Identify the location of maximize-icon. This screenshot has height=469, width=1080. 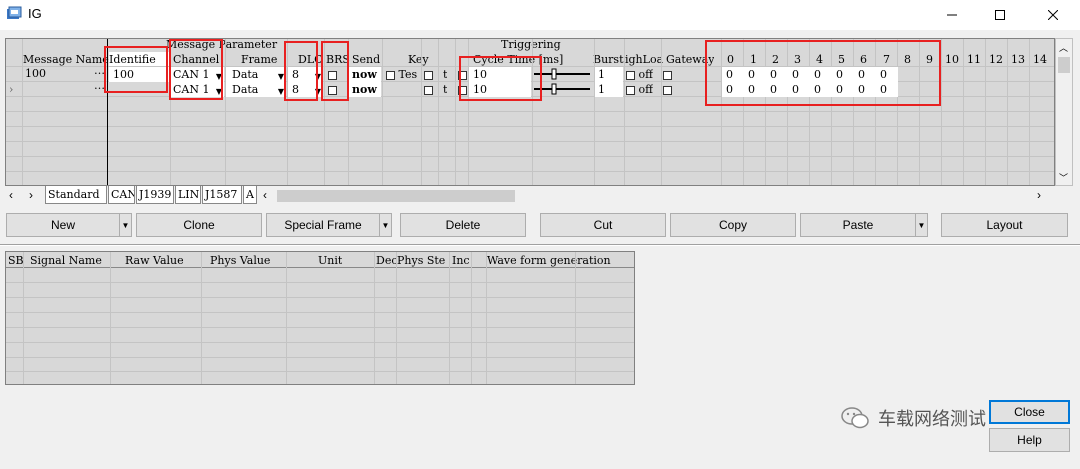
(1000, 15).